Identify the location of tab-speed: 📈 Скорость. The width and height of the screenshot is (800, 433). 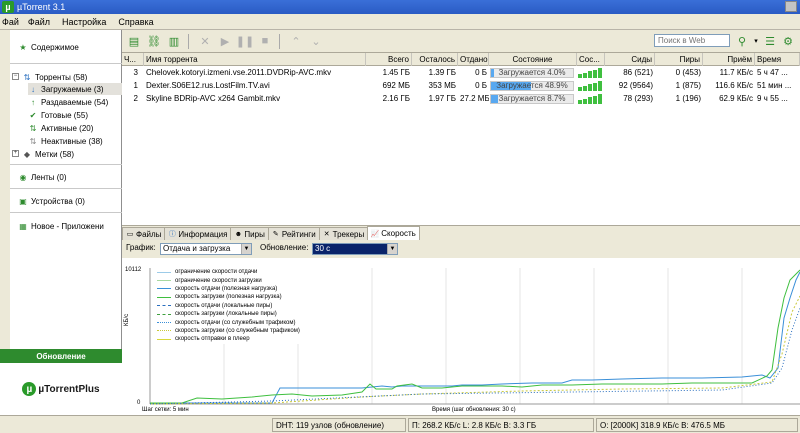
(393, 233).